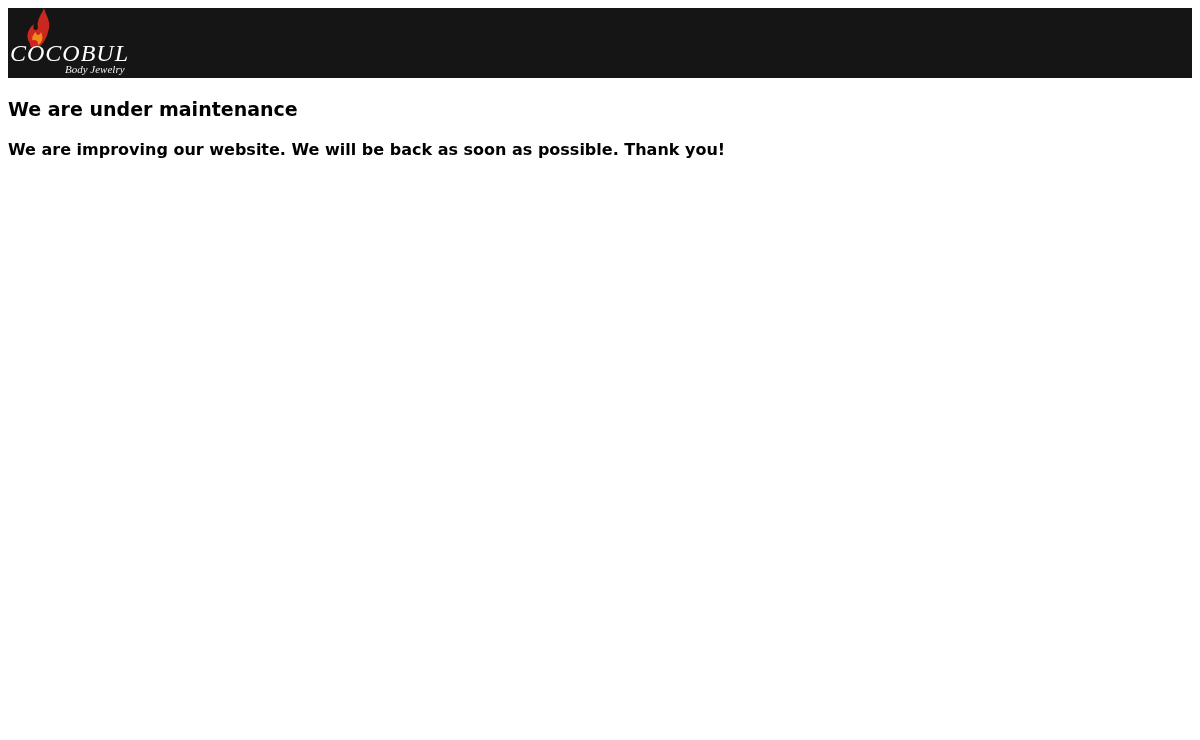 The image size is (1200, 740). I want to click on maintenance-heading: We are under maintenance, so click(153, 109).